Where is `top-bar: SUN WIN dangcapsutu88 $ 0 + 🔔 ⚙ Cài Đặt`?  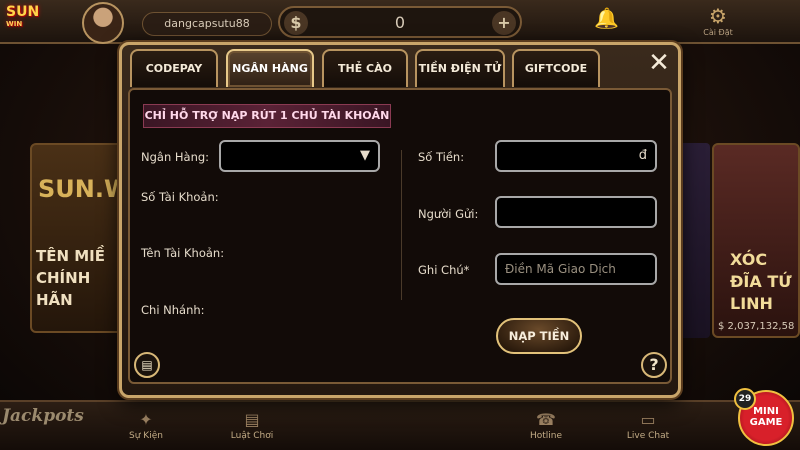
top-bar: SUN WIN dangcapsutu88 $ 0 + 🔔 ⚙ Cài Đặt is located at coordinates (400, 22).